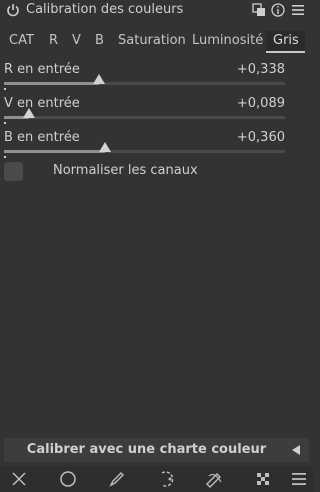 This screenshot has width=320, height=492. I want to click on collapse-arrow-icon, so click(296, 450).